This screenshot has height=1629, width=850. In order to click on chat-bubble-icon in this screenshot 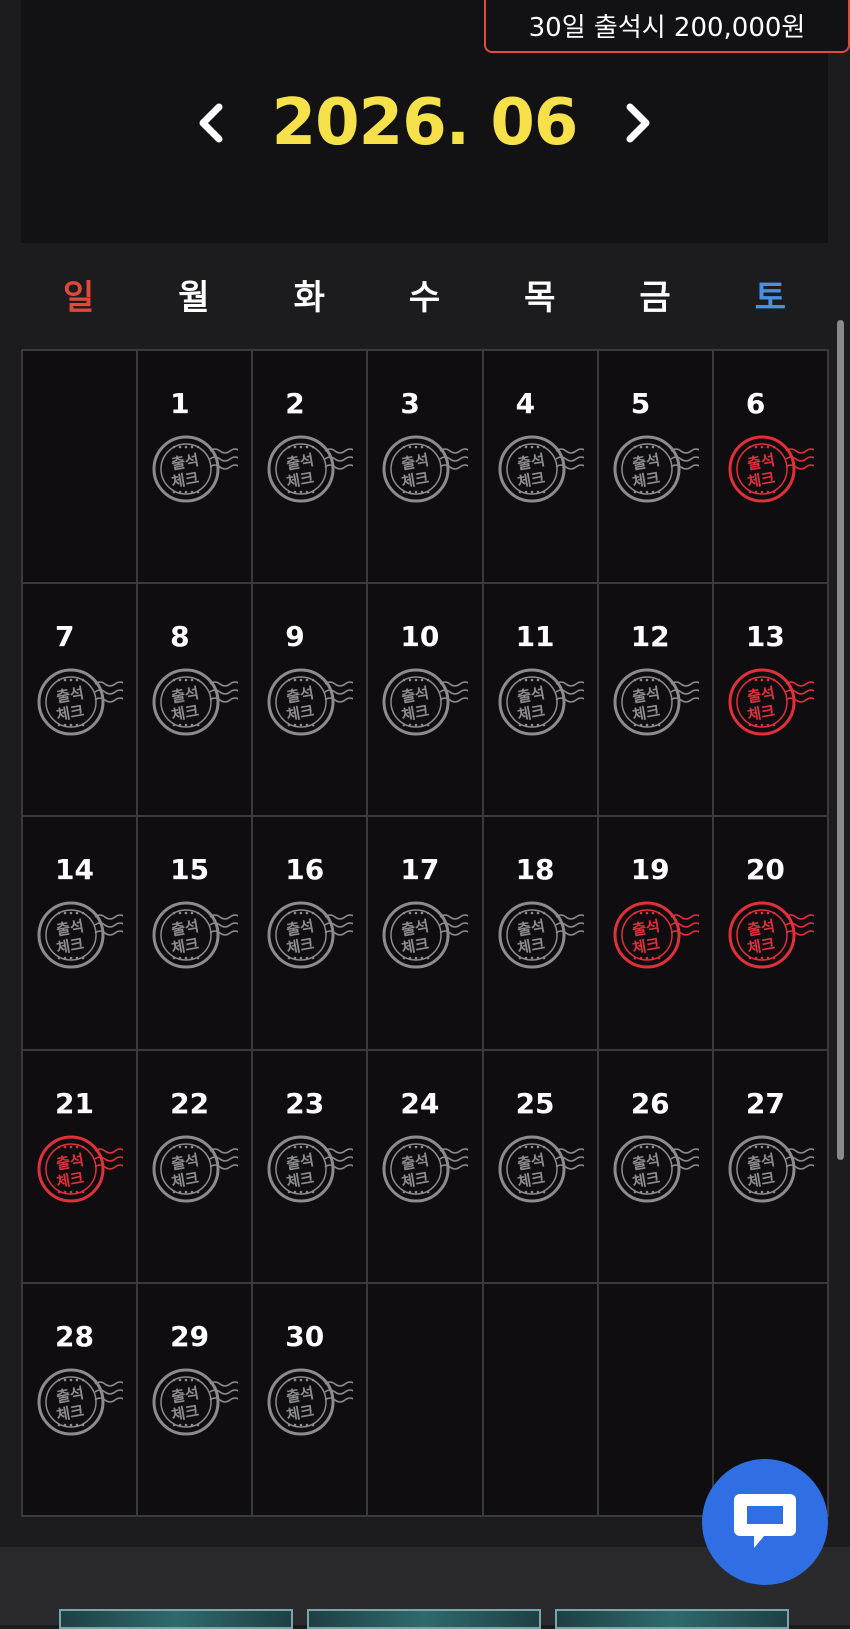, I will do `click(765, 1521)`.